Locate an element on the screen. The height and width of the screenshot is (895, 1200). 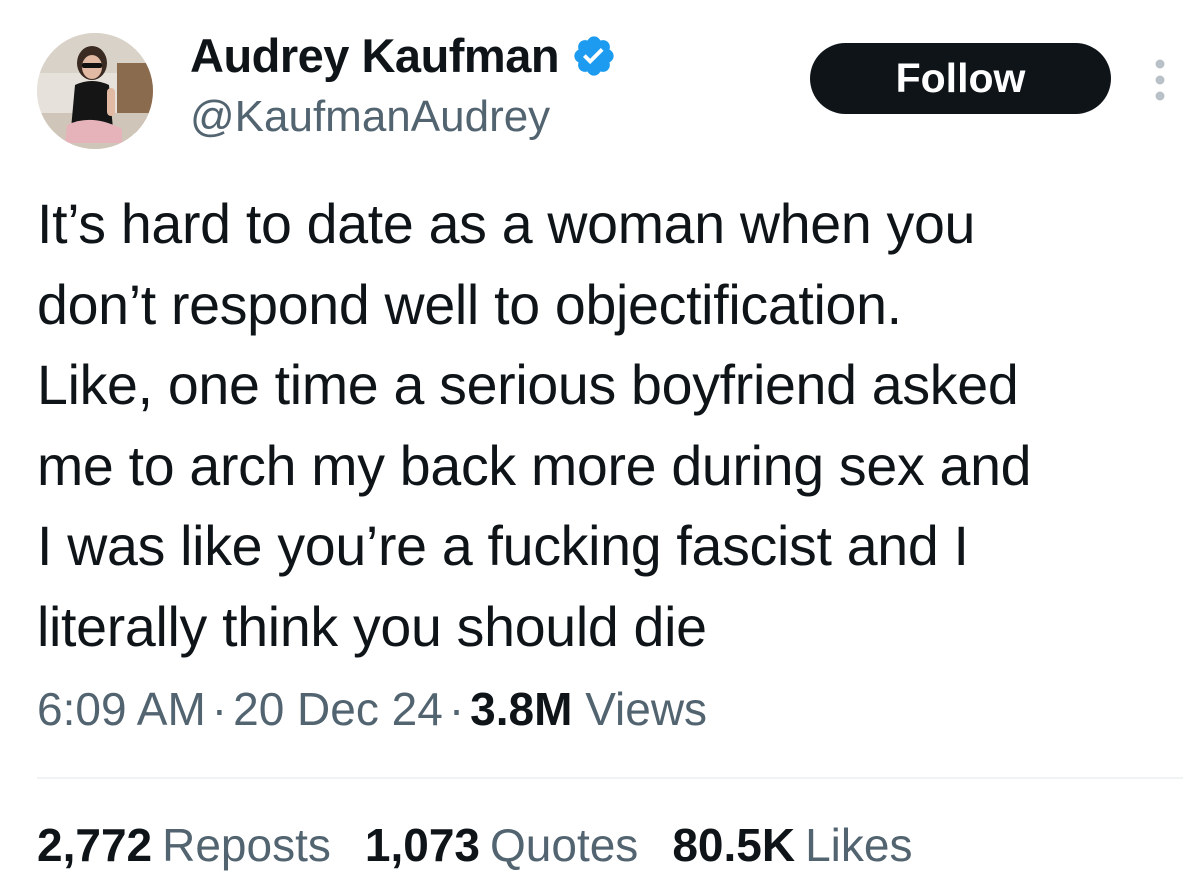
avatar is located at coordinates (95, 91).